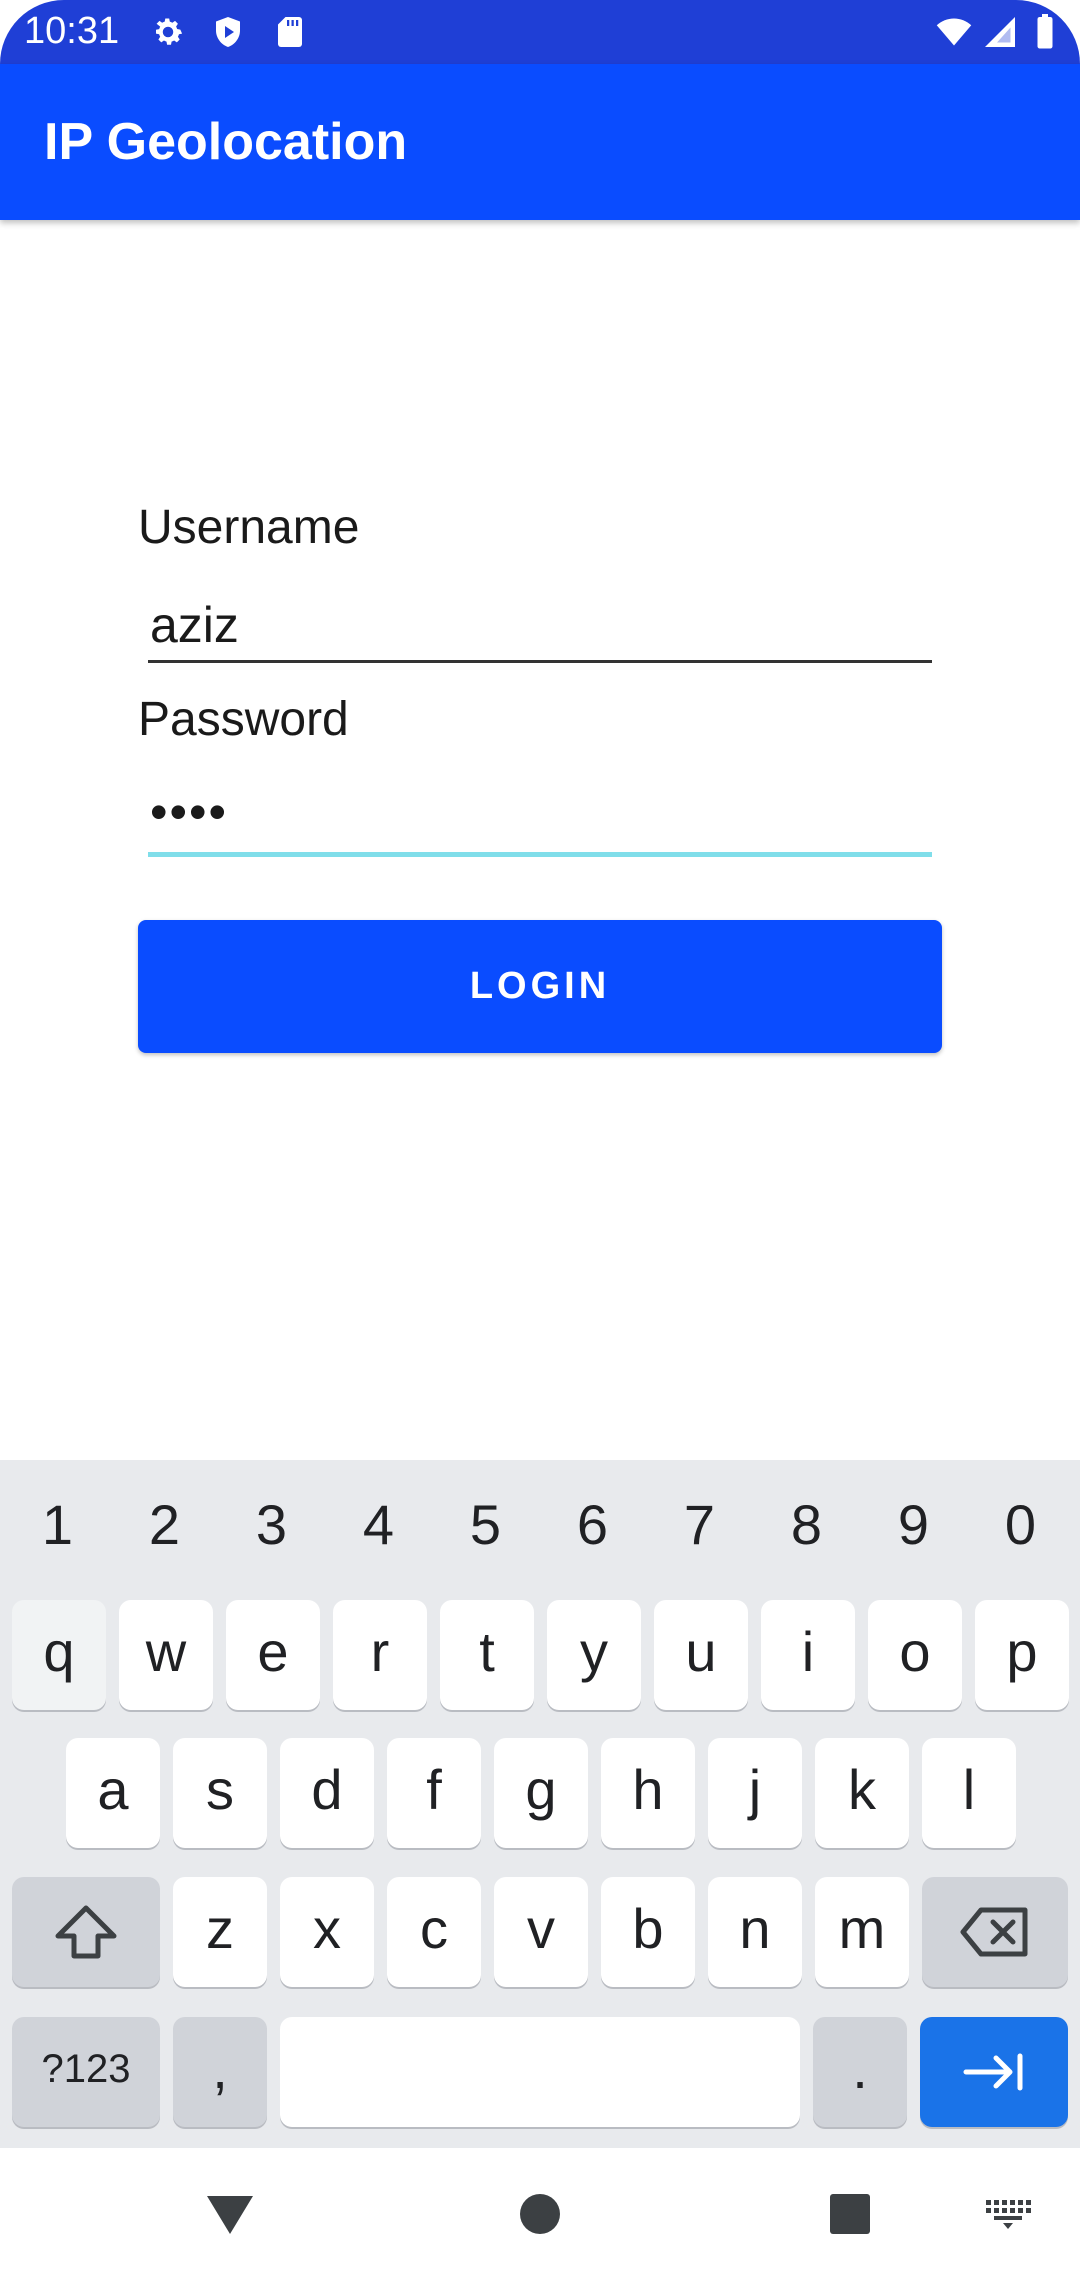 This screenshot has width=1080, height=2280. What do you see at coordinates (327, 1932) in the screenshot?
I see `key-x: x` at bounding box center [327, 1932].